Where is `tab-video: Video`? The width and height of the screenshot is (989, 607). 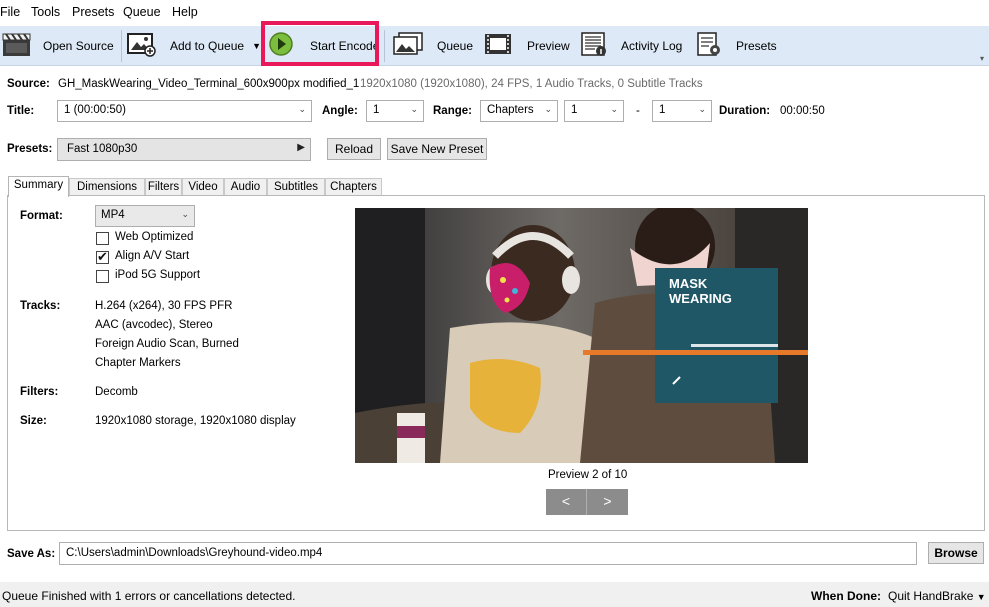
tab-video: Video is located at coordinates (203, 187).